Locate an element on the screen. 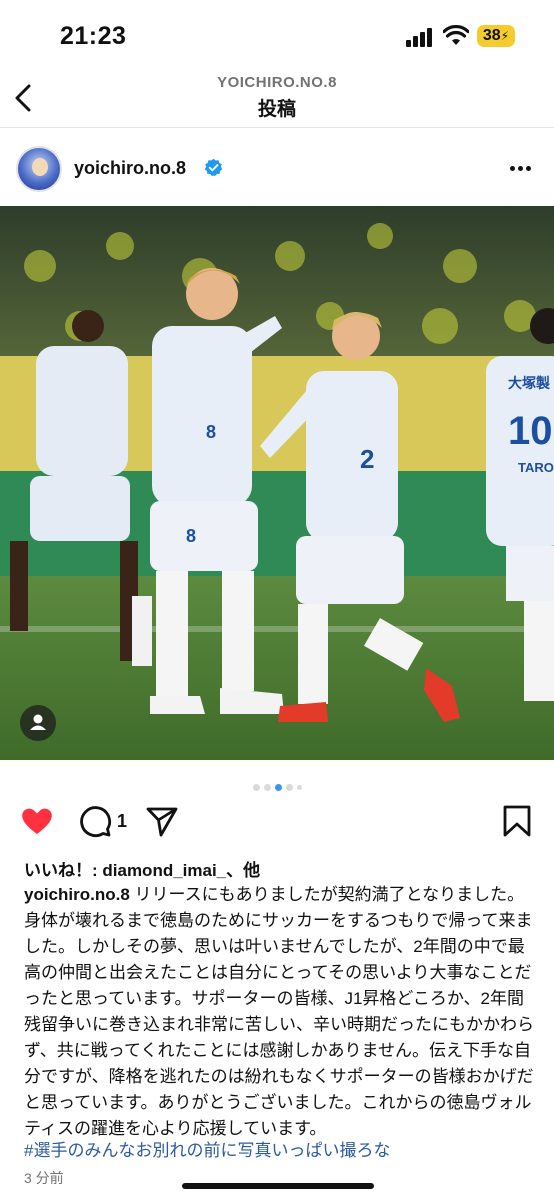 This screenshot has height=1200, width=554. status-bar: 21:23 38⚡ is located at coordinates (277, 35).